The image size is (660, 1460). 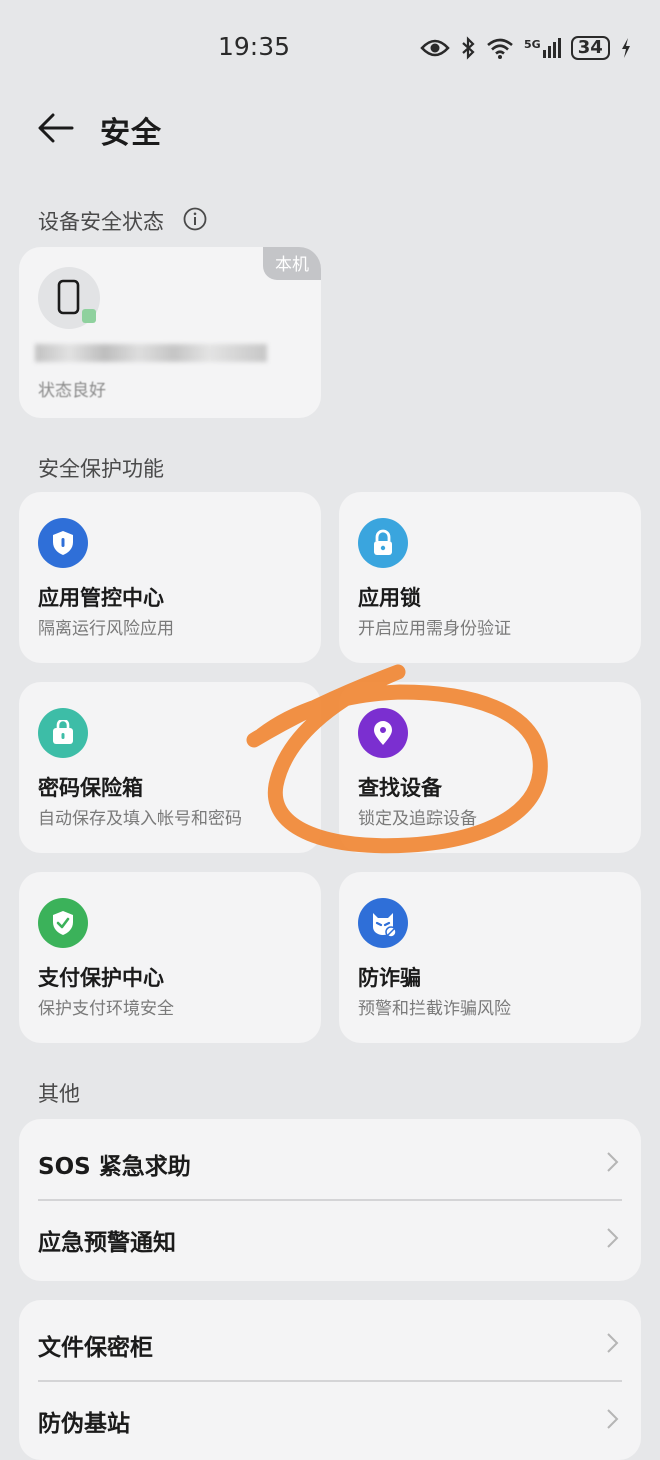 What do you see at coordinates (151, 353) in the screenshot?
I see `device-name-blurred` at bounding box center [151, 353].